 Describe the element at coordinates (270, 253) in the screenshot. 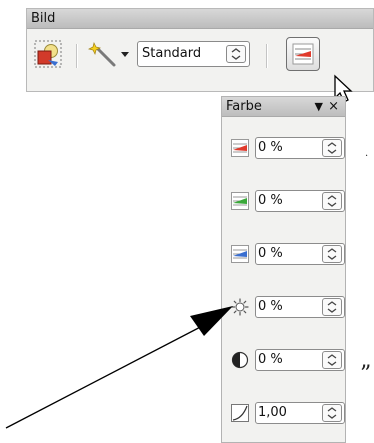

I see `blue-value: 0 %` at that location.